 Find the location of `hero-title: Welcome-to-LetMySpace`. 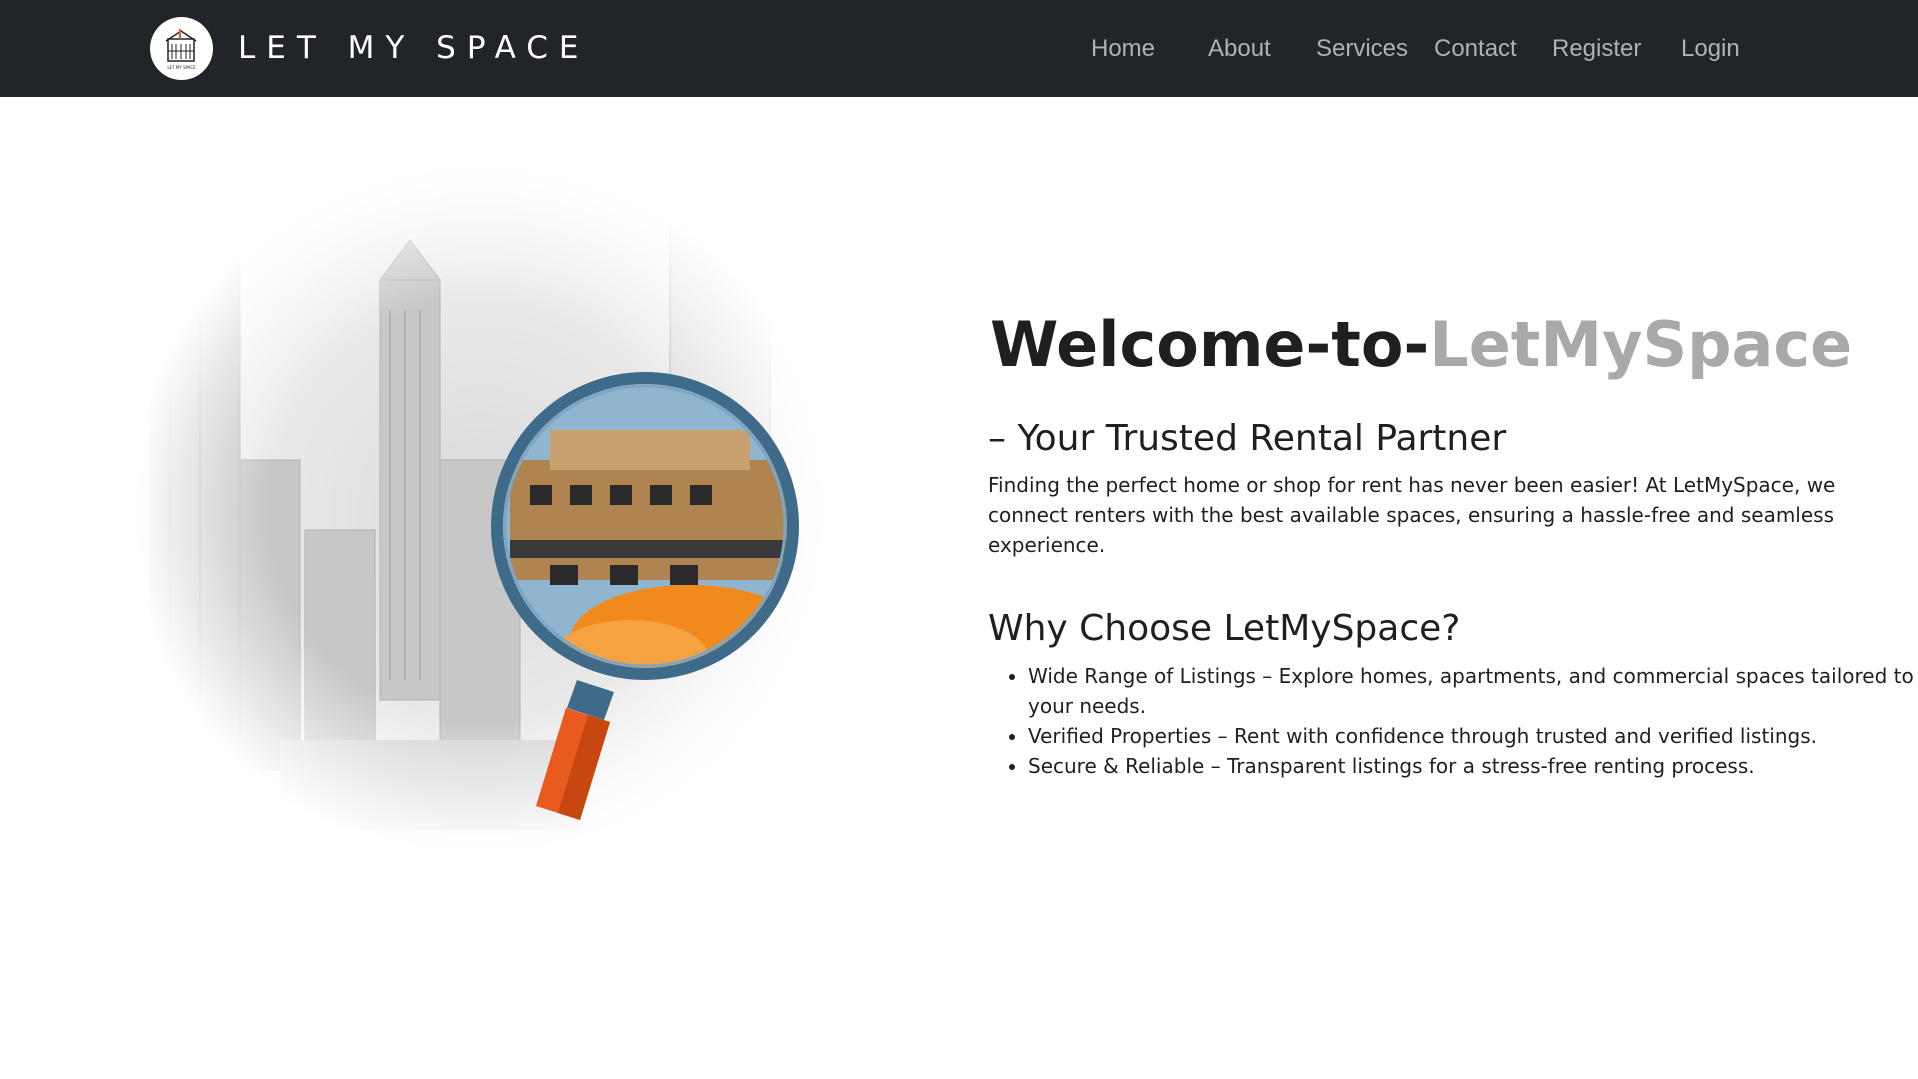

hero-title: Welcome-to-LetMySpace is located at coordinates (1421, 345).